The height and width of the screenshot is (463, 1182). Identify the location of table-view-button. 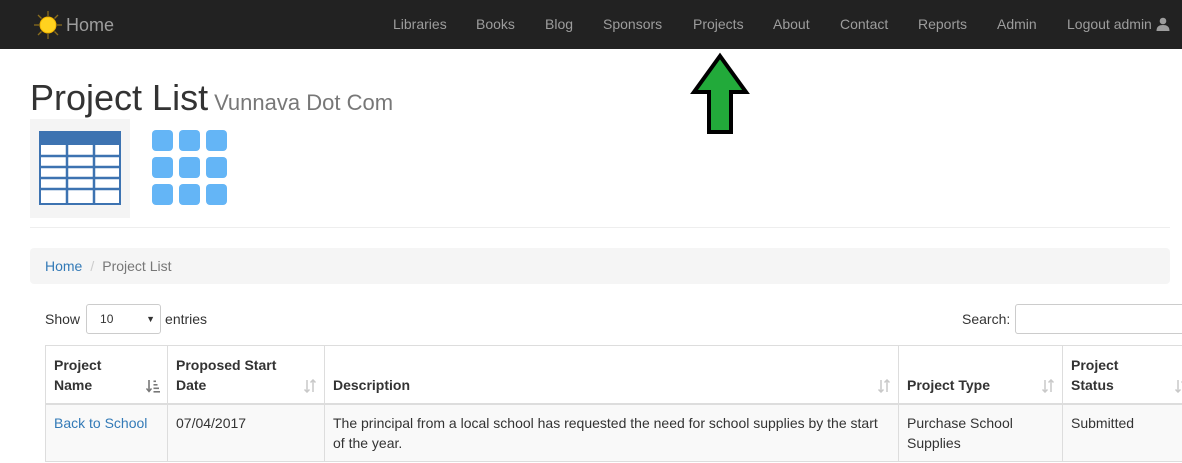
(80, 168).